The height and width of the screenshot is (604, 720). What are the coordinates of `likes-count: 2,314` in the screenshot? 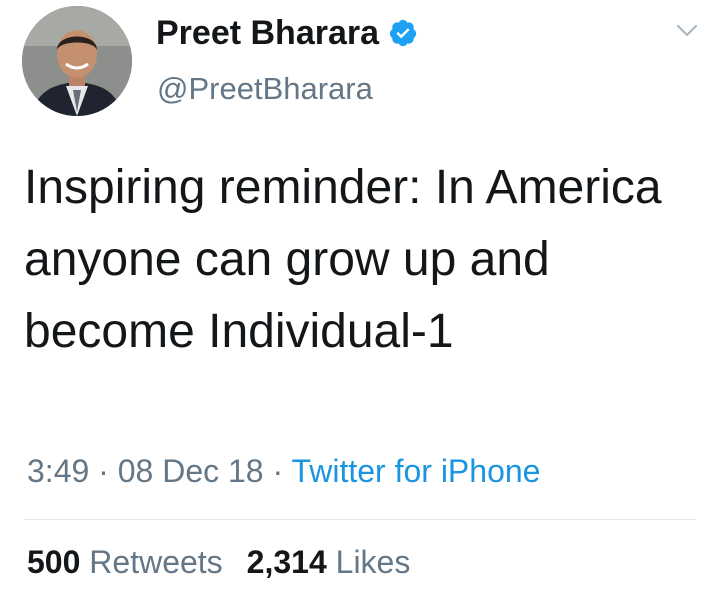 It's located at (286, 562).